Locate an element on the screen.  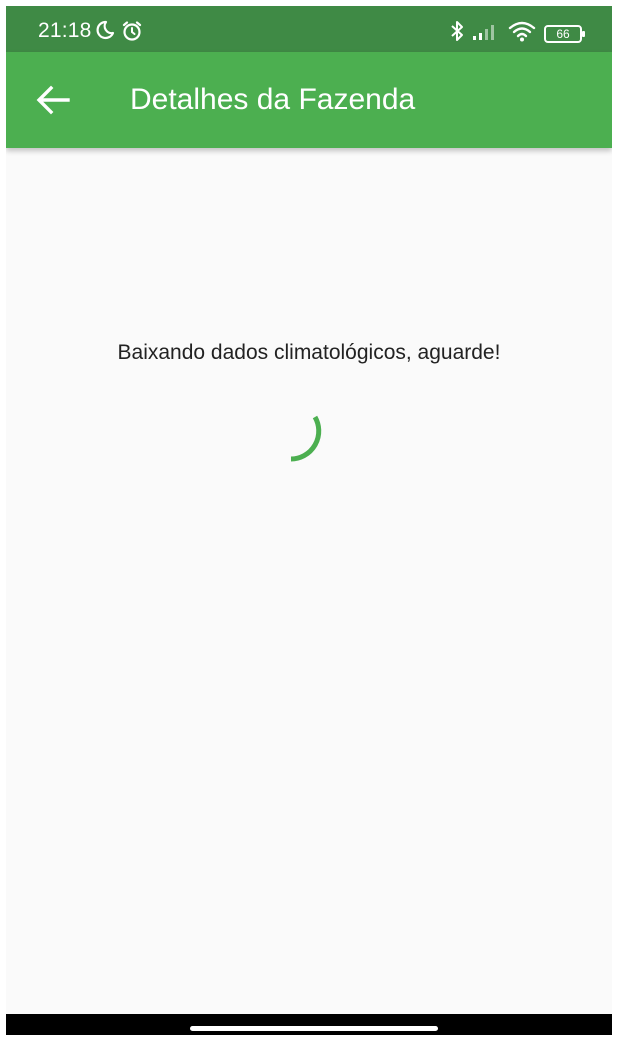
bluetooth-icon is located at coordinates (457, 33).